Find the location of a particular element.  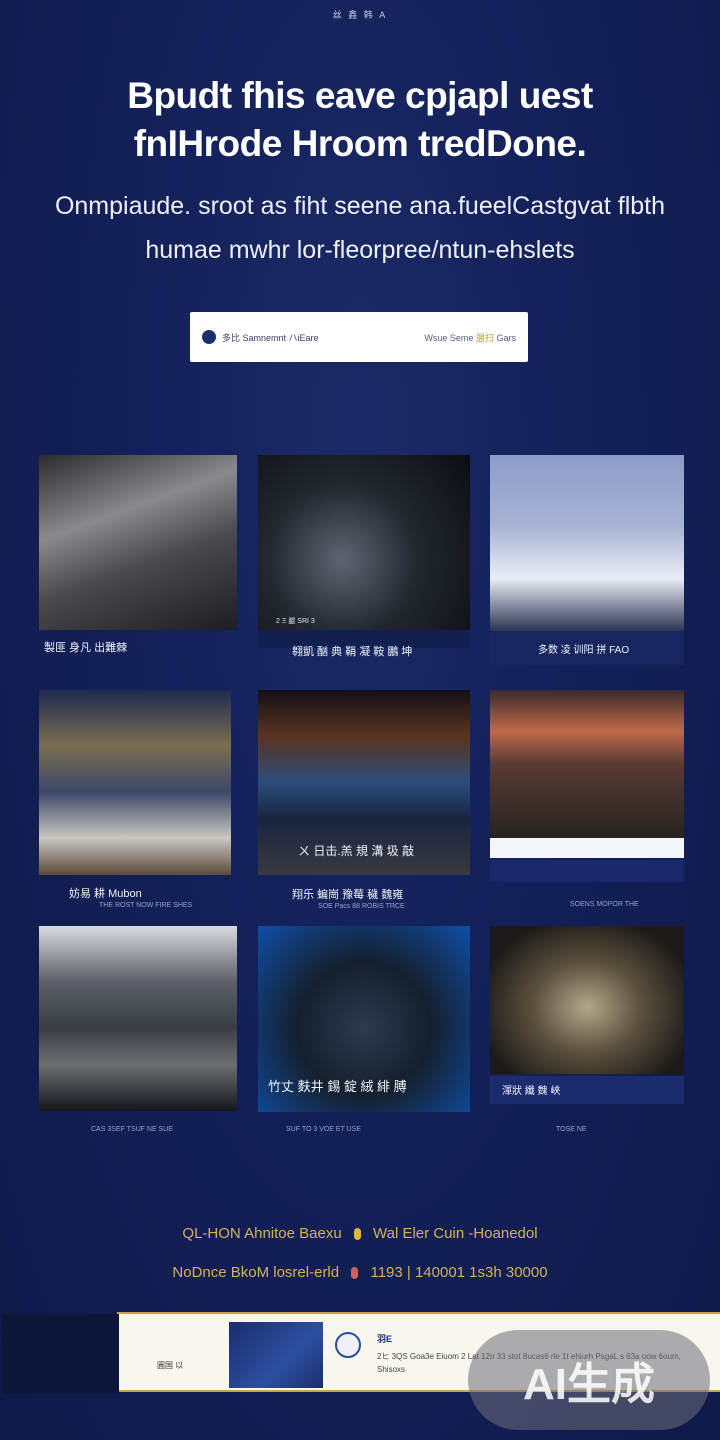

card-white-strip is located at coordinates (587, 848).